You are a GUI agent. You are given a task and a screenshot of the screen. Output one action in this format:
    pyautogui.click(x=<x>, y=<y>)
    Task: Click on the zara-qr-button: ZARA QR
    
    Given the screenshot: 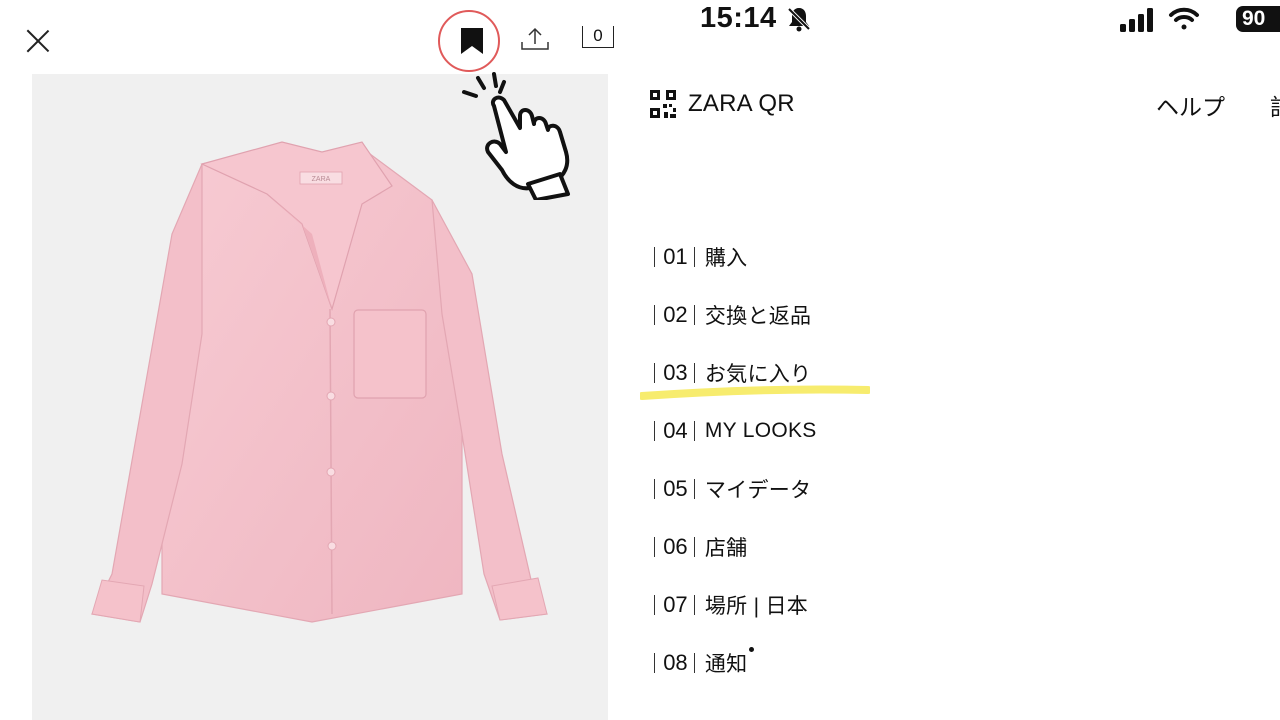 What is the action you would take?
    pyautogui.click(x=722, y=104)
    